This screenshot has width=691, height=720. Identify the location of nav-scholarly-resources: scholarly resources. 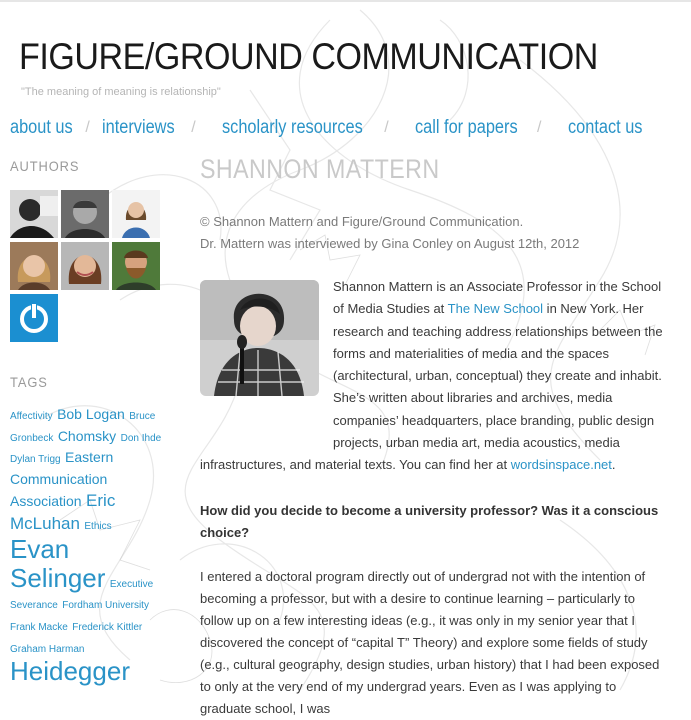
(292, 128).